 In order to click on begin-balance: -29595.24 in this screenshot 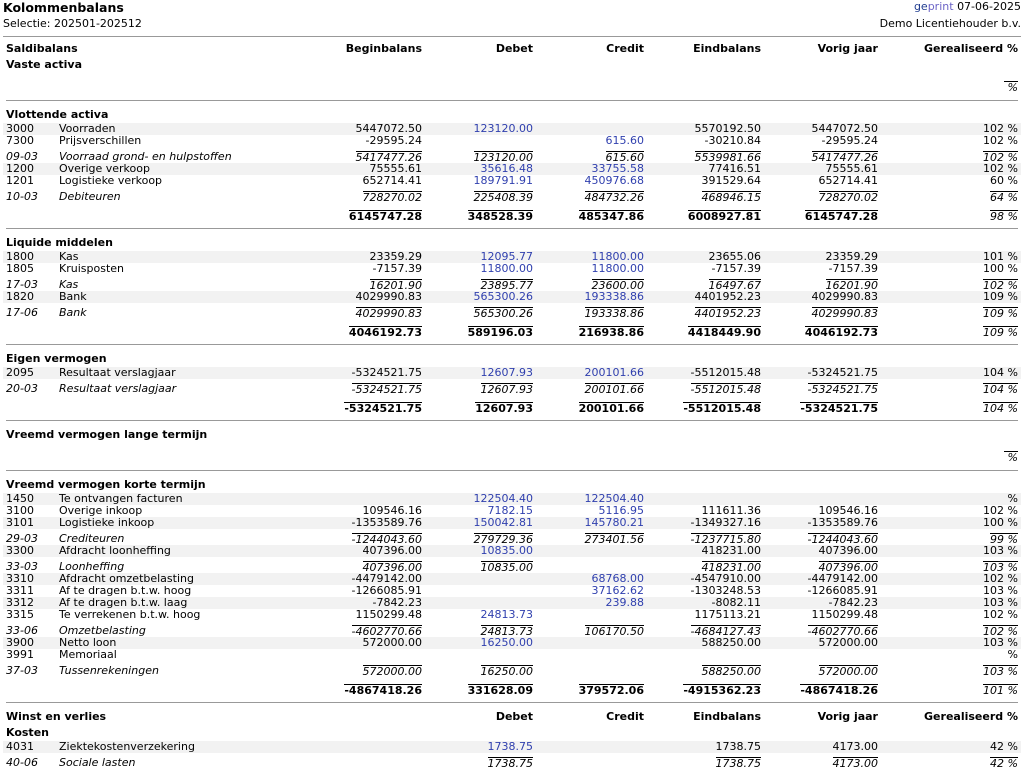, I will do `click(393, 140)`.